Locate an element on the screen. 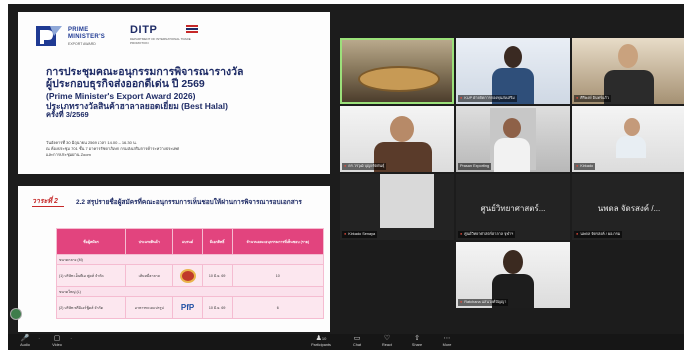  agenda-tag: วาระที่ 2 is located at coordinates (48, 201).